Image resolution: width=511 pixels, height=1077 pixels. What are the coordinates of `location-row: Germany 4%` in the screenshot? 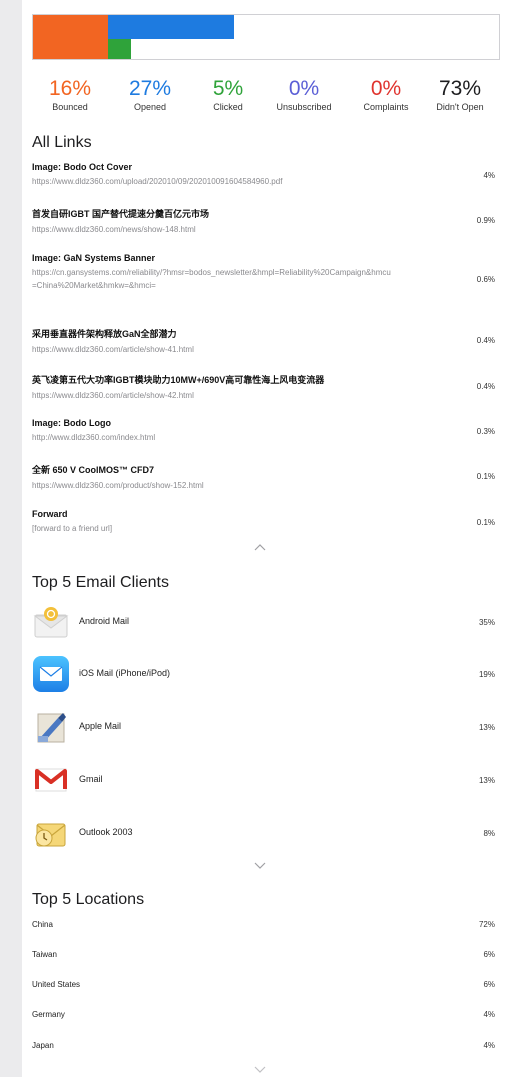 It's located at (265, 1017).